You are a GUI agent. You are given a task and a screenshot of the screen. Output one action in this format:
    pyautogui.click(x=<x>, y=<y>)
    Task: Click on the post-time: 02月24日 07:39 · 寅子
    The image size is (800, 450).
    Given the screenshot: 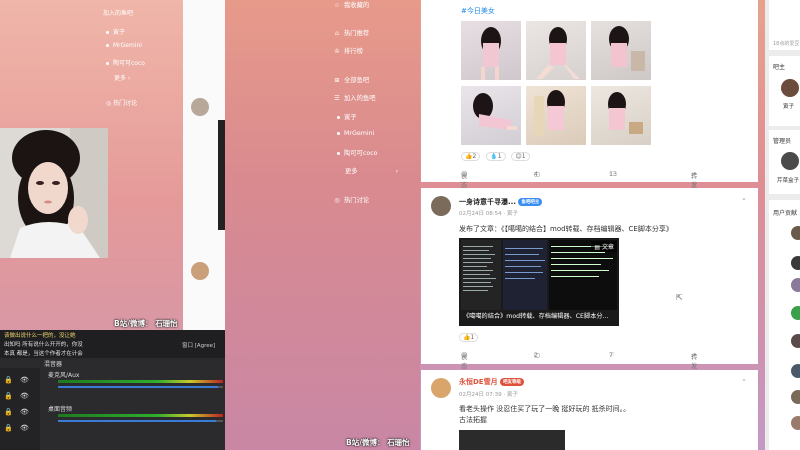 What is the action you would take?
    pyautogui.click(x=488, y=395)
    